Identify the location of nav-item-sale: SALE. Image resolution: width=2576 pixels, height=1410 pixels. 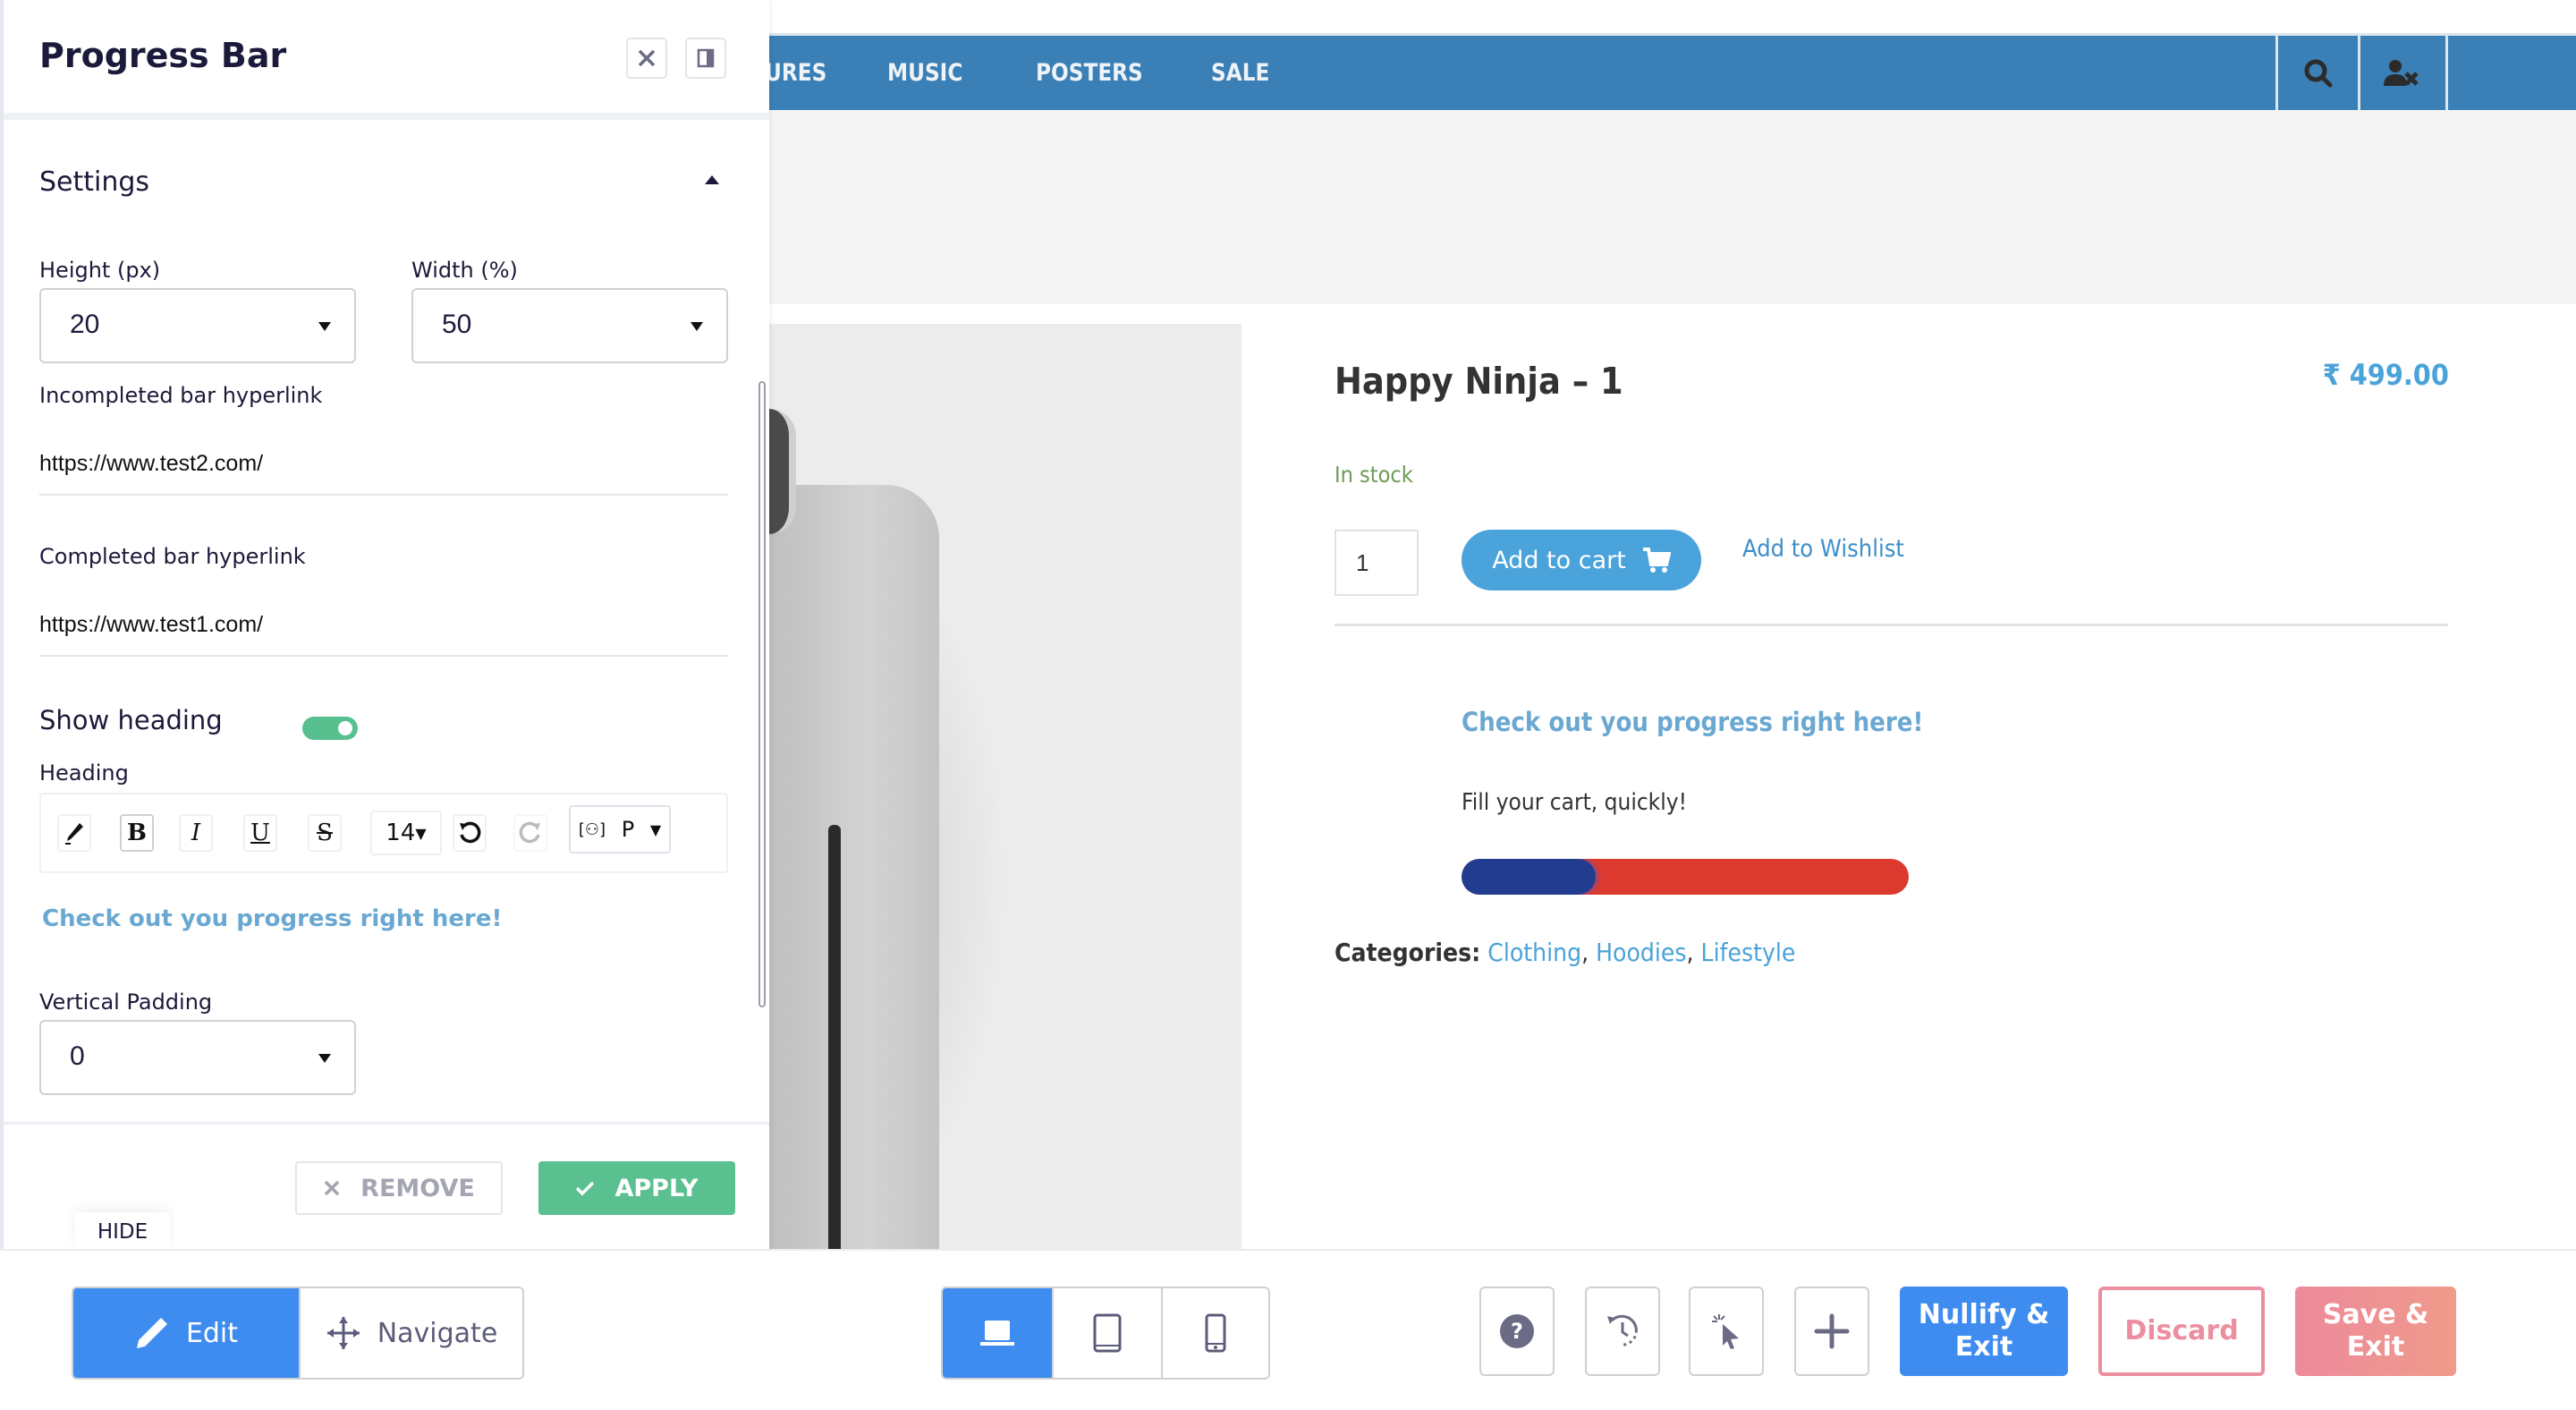
(1240, 73).